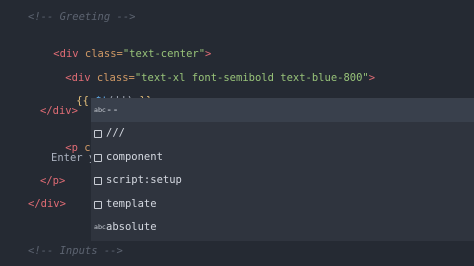 Image resolution: width=474 pixels, height=266 pixels. I want to click on line-p-end: </p>, so click(53, 181).